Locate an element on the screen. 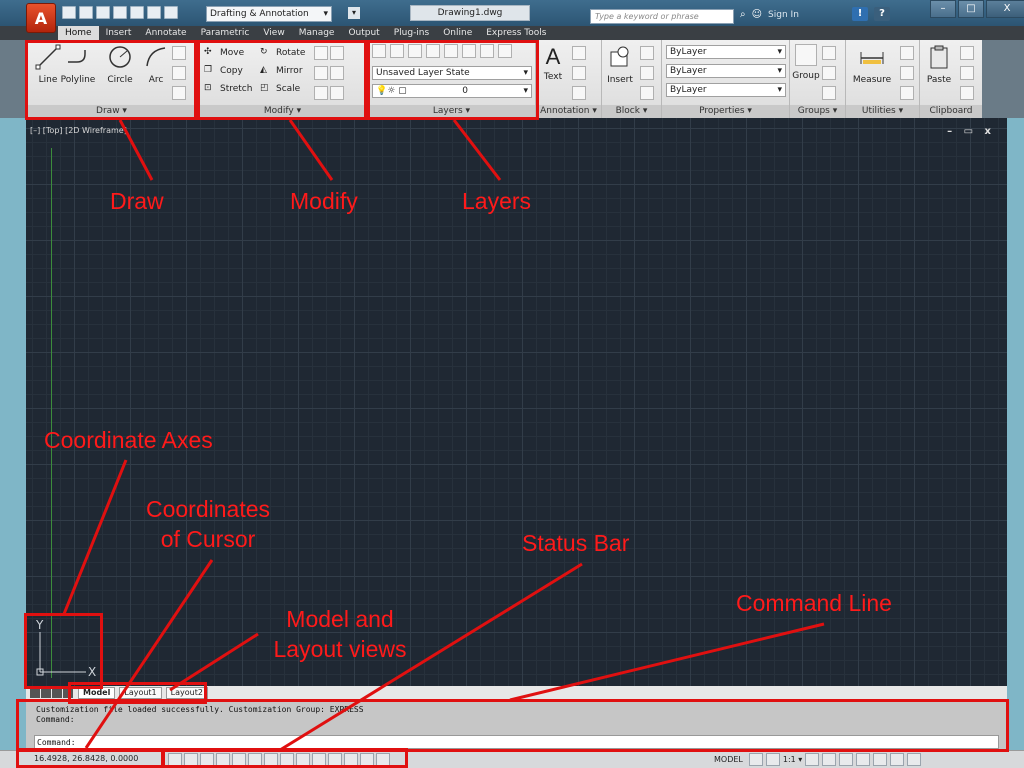 The width and height of the screenshot is (1024, 768). tab-express-tools: Express Tools is located at coordinates (516, 33).